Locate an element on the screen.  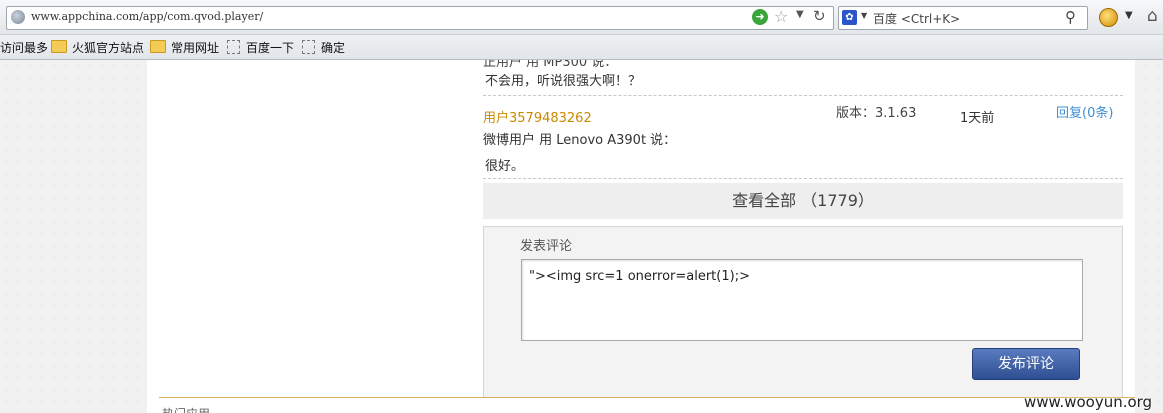
bookmark-label: 常用网址 is located at coordinates (195, 48).